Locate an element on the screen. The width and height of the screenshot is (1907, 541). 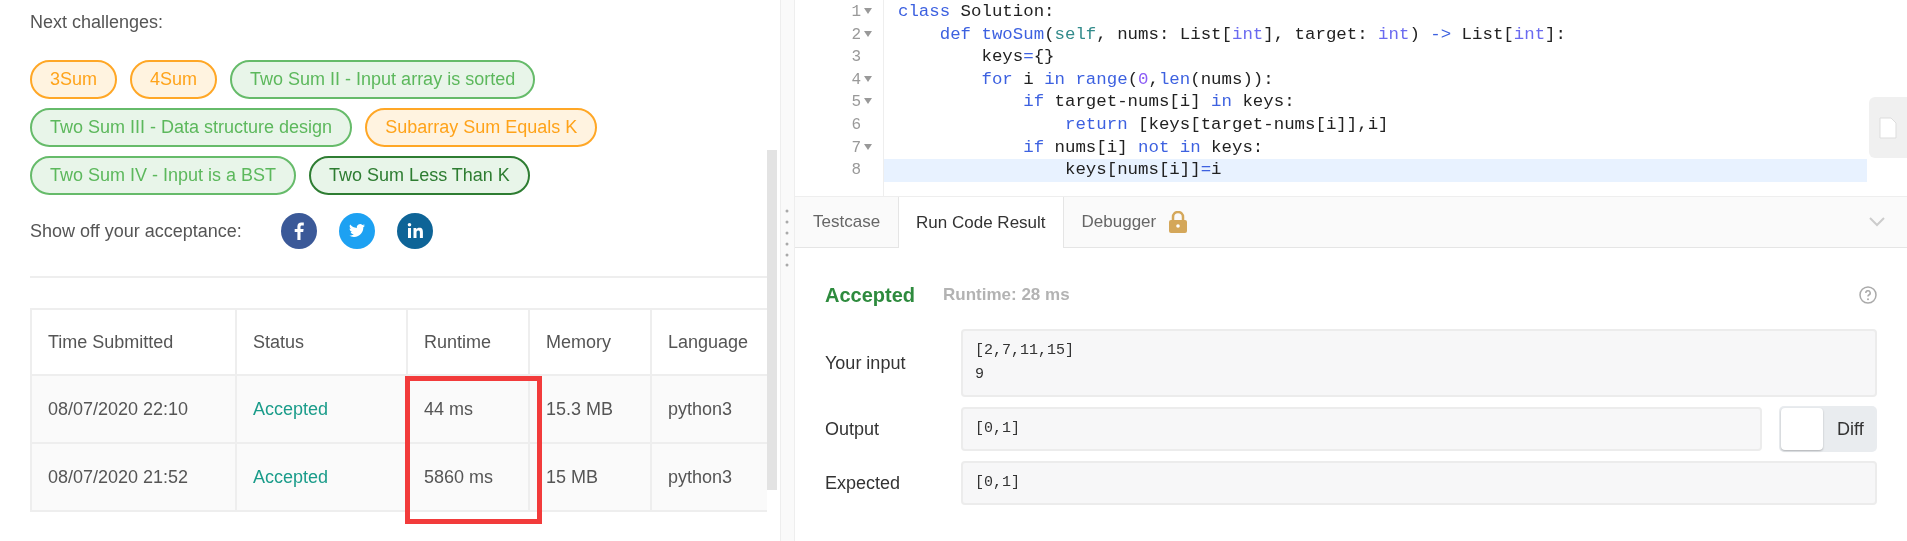
code-line: if target-nums[i] in keys: is located at coordinates (1159, 102).